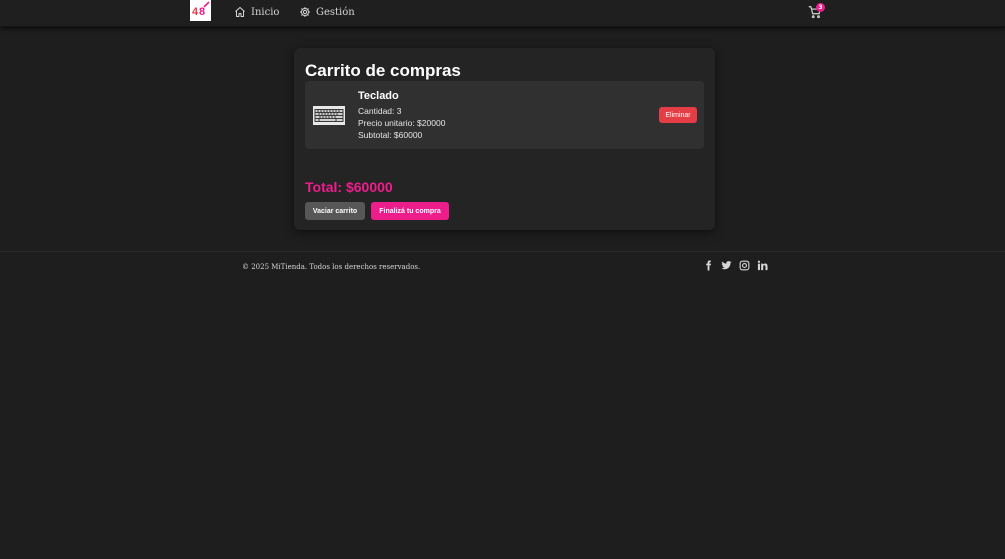  Describe the element at coordinates (383, 70) in the screenshot. I see `page-title: Carrito de compras` at that location.